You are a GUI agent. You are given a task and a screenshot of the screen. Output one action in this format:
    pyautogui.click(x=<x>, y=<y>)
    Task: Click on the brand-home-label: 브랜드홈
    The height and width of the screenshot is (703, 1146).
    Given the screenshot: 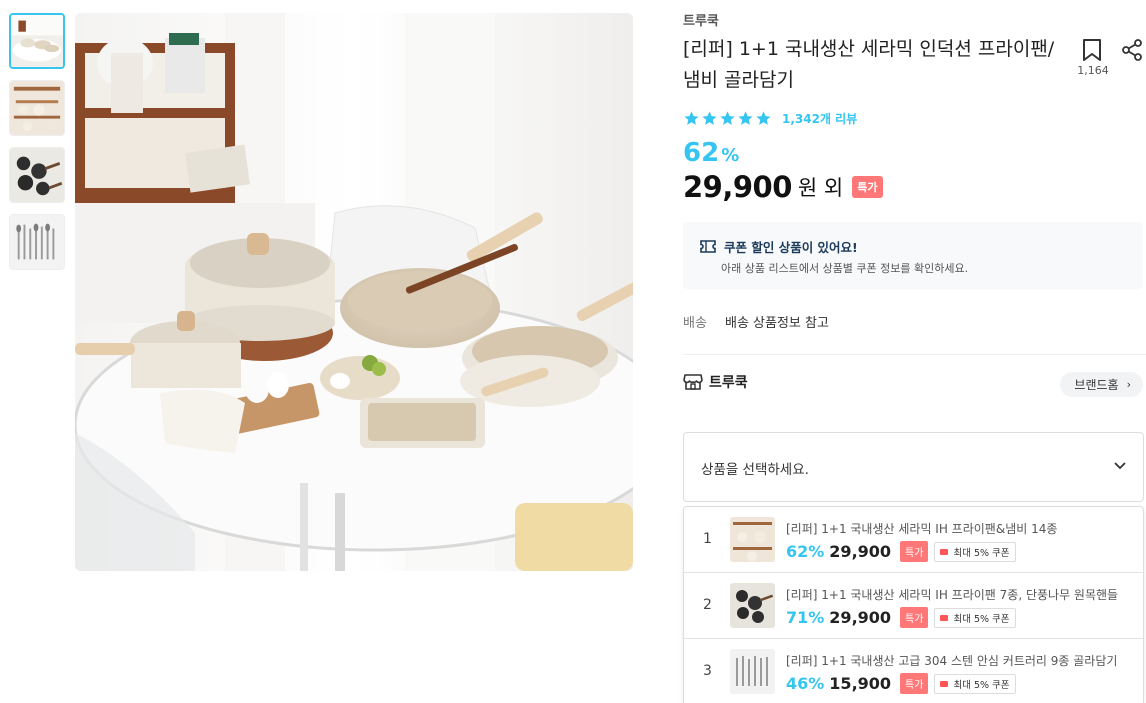 What is the action you would take?
    pyautogui.click(x=1096, y=385)
    